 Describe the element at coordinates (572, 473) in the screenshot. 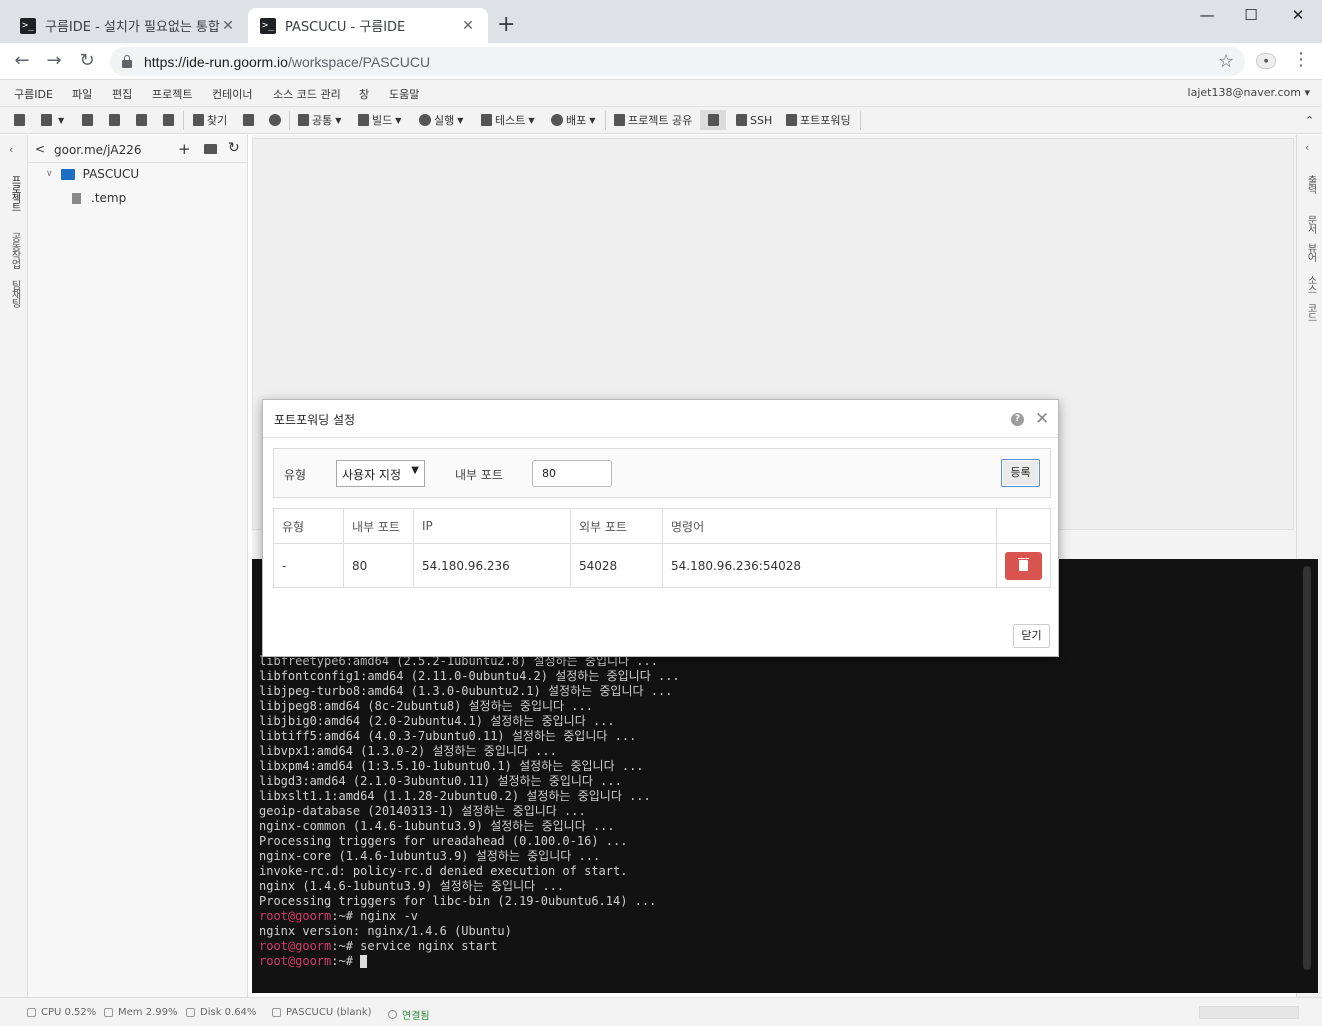

I see `internal-port-input: 80` at that location.